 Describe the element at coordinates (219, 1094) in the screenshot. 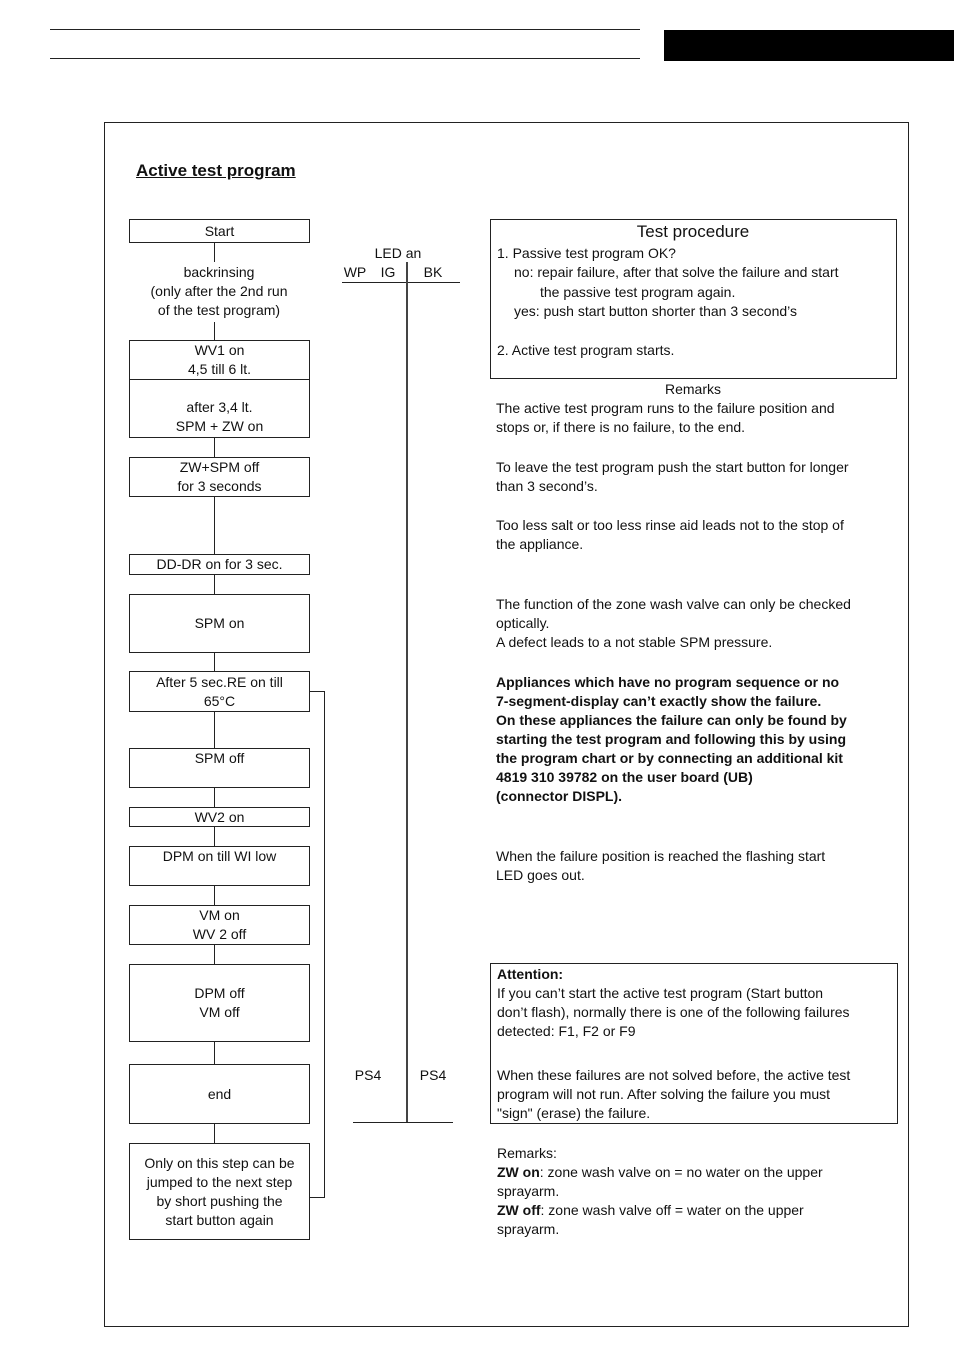

I see `flow-step-end: end` at that location.